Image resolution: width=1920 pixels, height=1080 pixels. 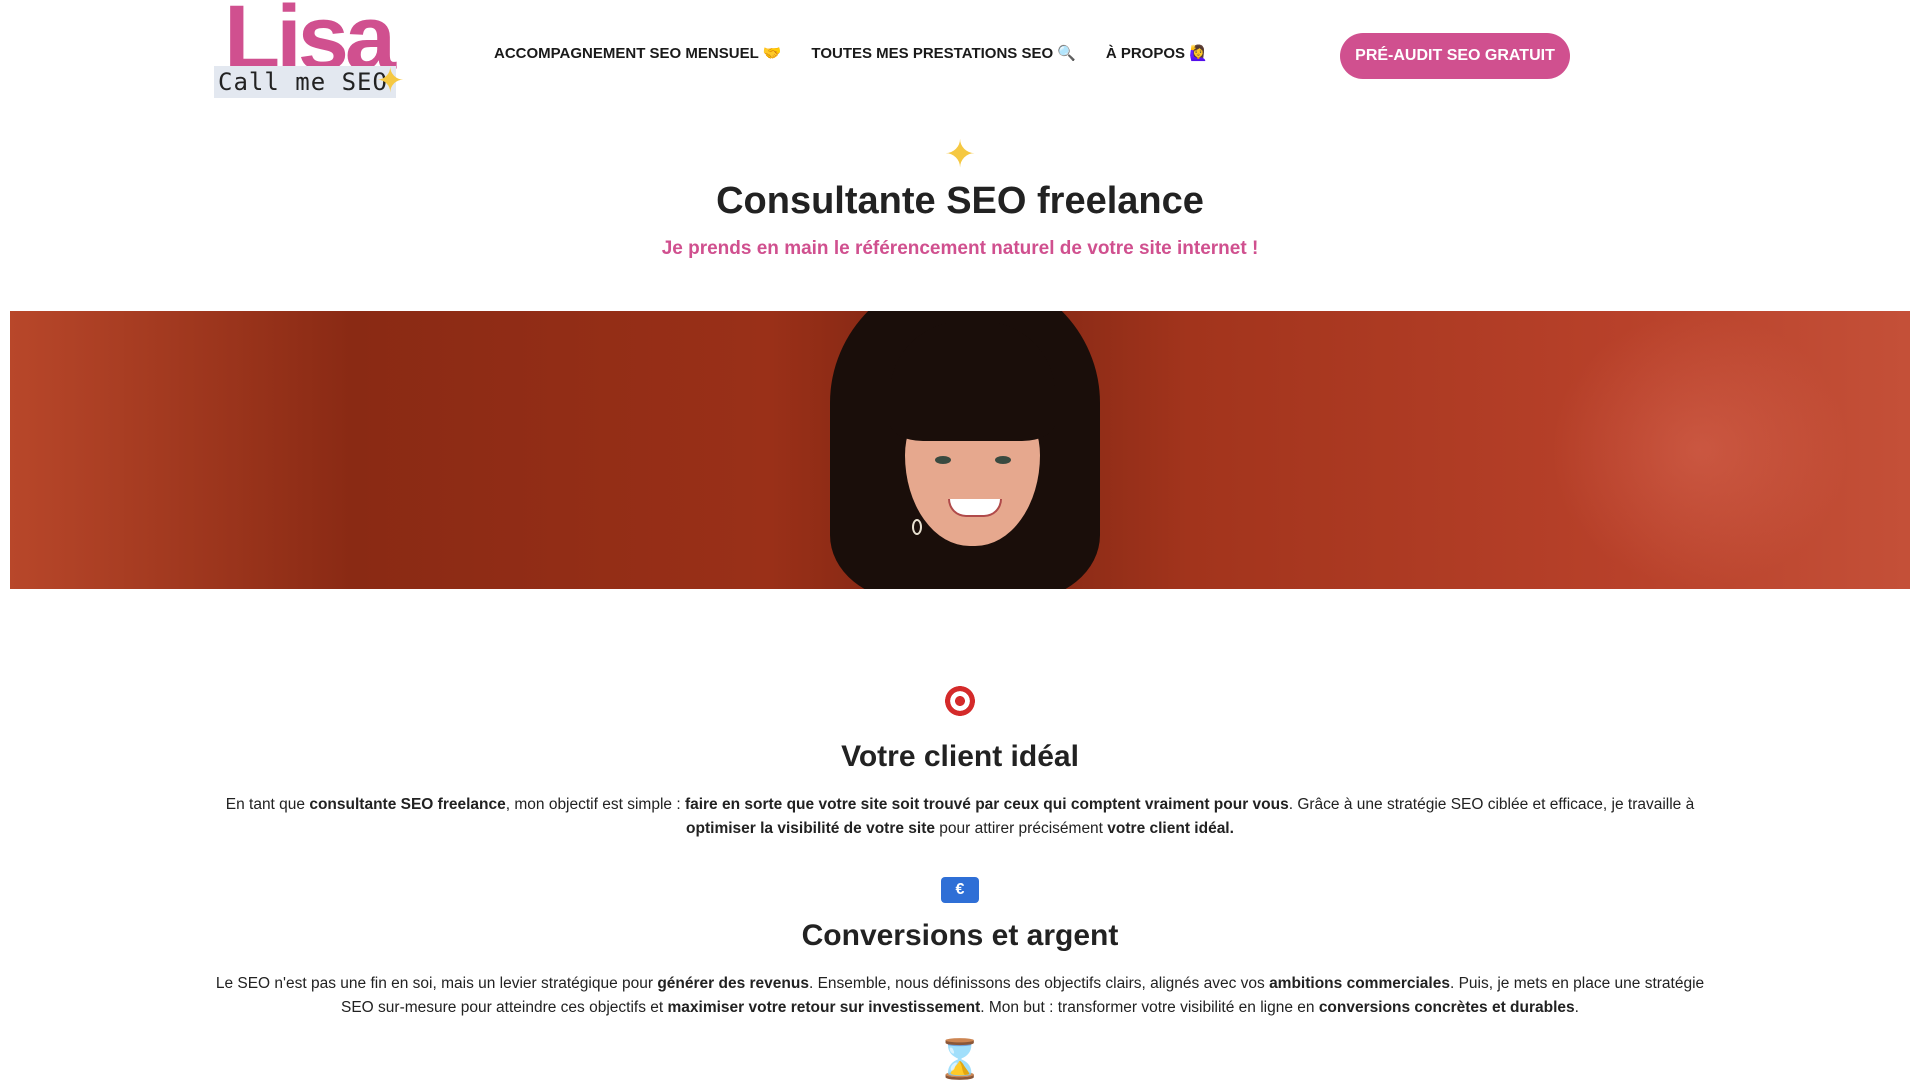 I want to click on portrait-bangs, so click(x=972, y=381).